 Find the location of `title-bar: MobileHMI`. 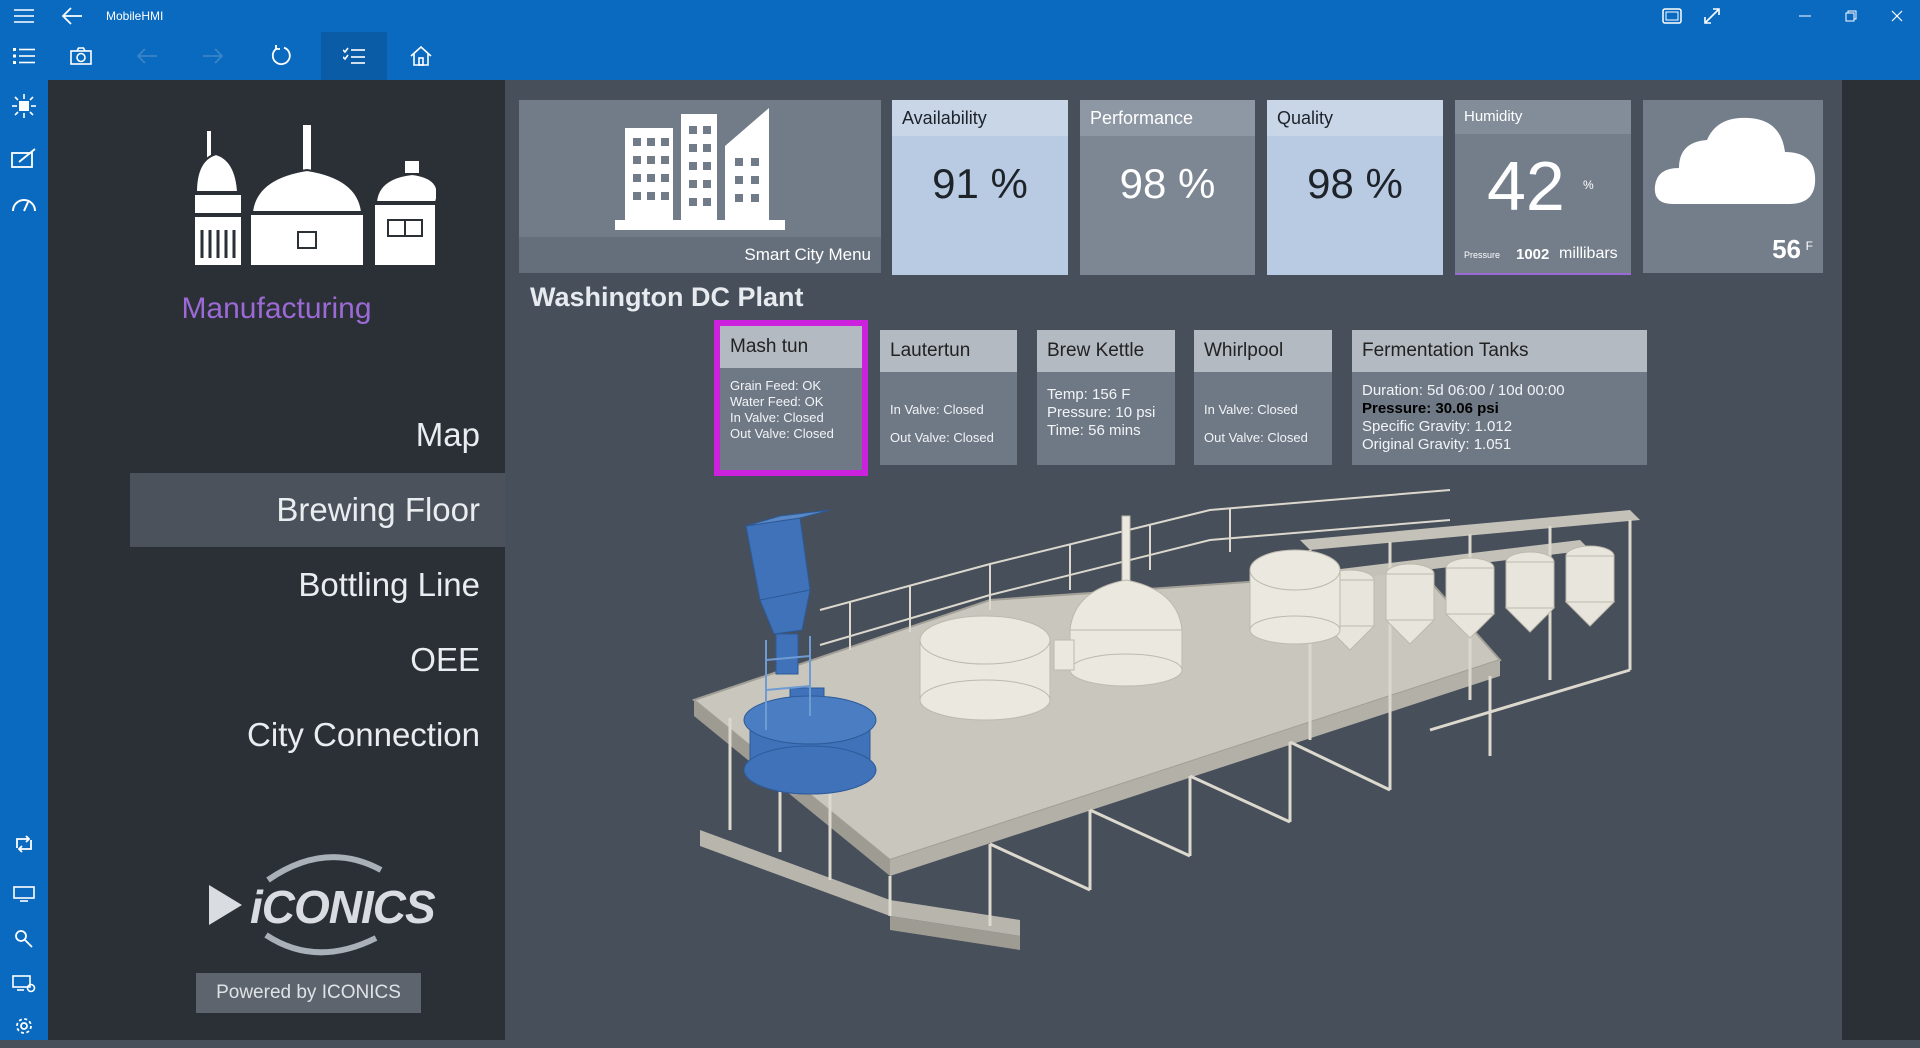

title-bar: MobileHMI is located at coordinates (960, 16).